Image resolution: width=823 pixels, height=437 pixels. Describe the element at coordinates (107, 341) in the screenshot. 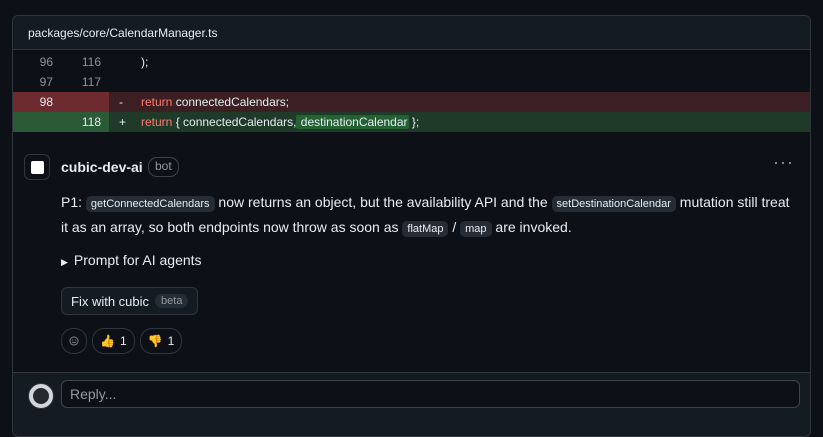

I see `thumbs-up-icon: 👍` at that location.